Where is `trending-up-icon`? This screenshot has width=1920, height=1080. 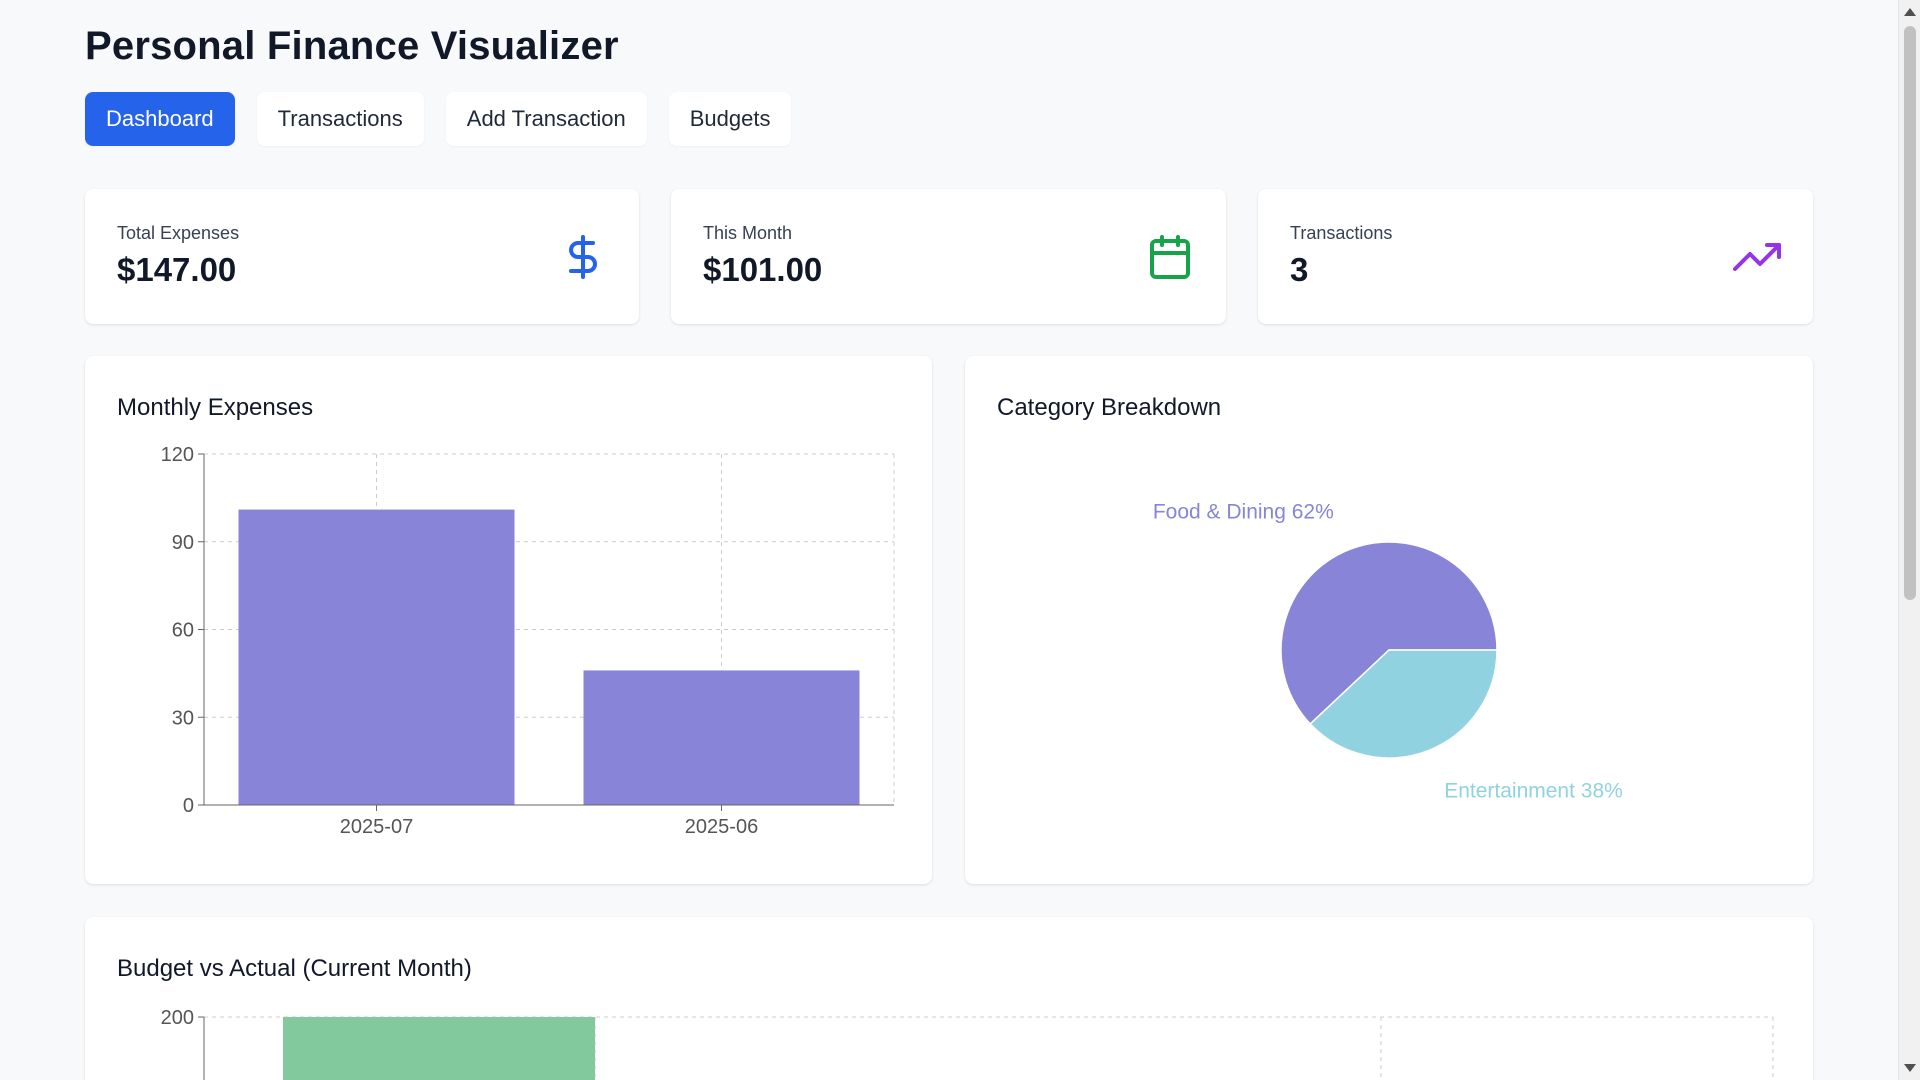
trending-up-icon is located at coordinates (1757, 257).